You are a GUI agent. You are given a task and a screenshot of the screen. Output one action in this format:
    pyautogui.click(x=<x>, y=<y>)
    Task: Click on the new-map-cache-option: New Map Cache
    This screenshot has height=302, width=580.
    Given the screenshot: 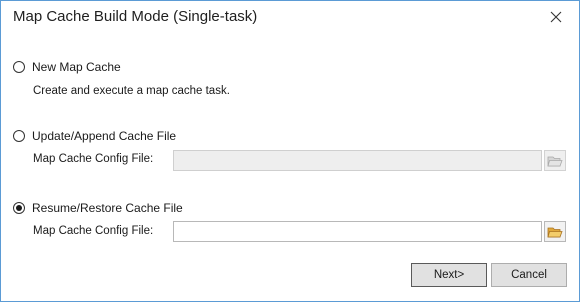 What is the action you would take?
    pyautogui.click(x=67, y=67)
    